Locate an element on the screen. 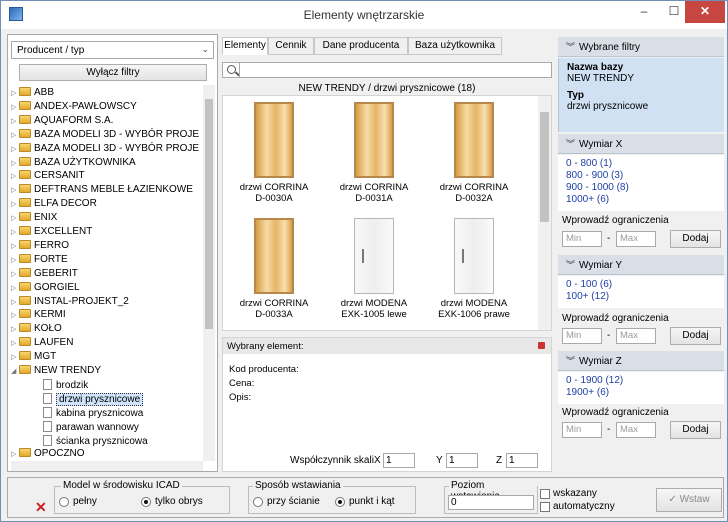 The image size is (728, 522). tree-folder: ▷ ENIX is located at coordinates (34, 218).